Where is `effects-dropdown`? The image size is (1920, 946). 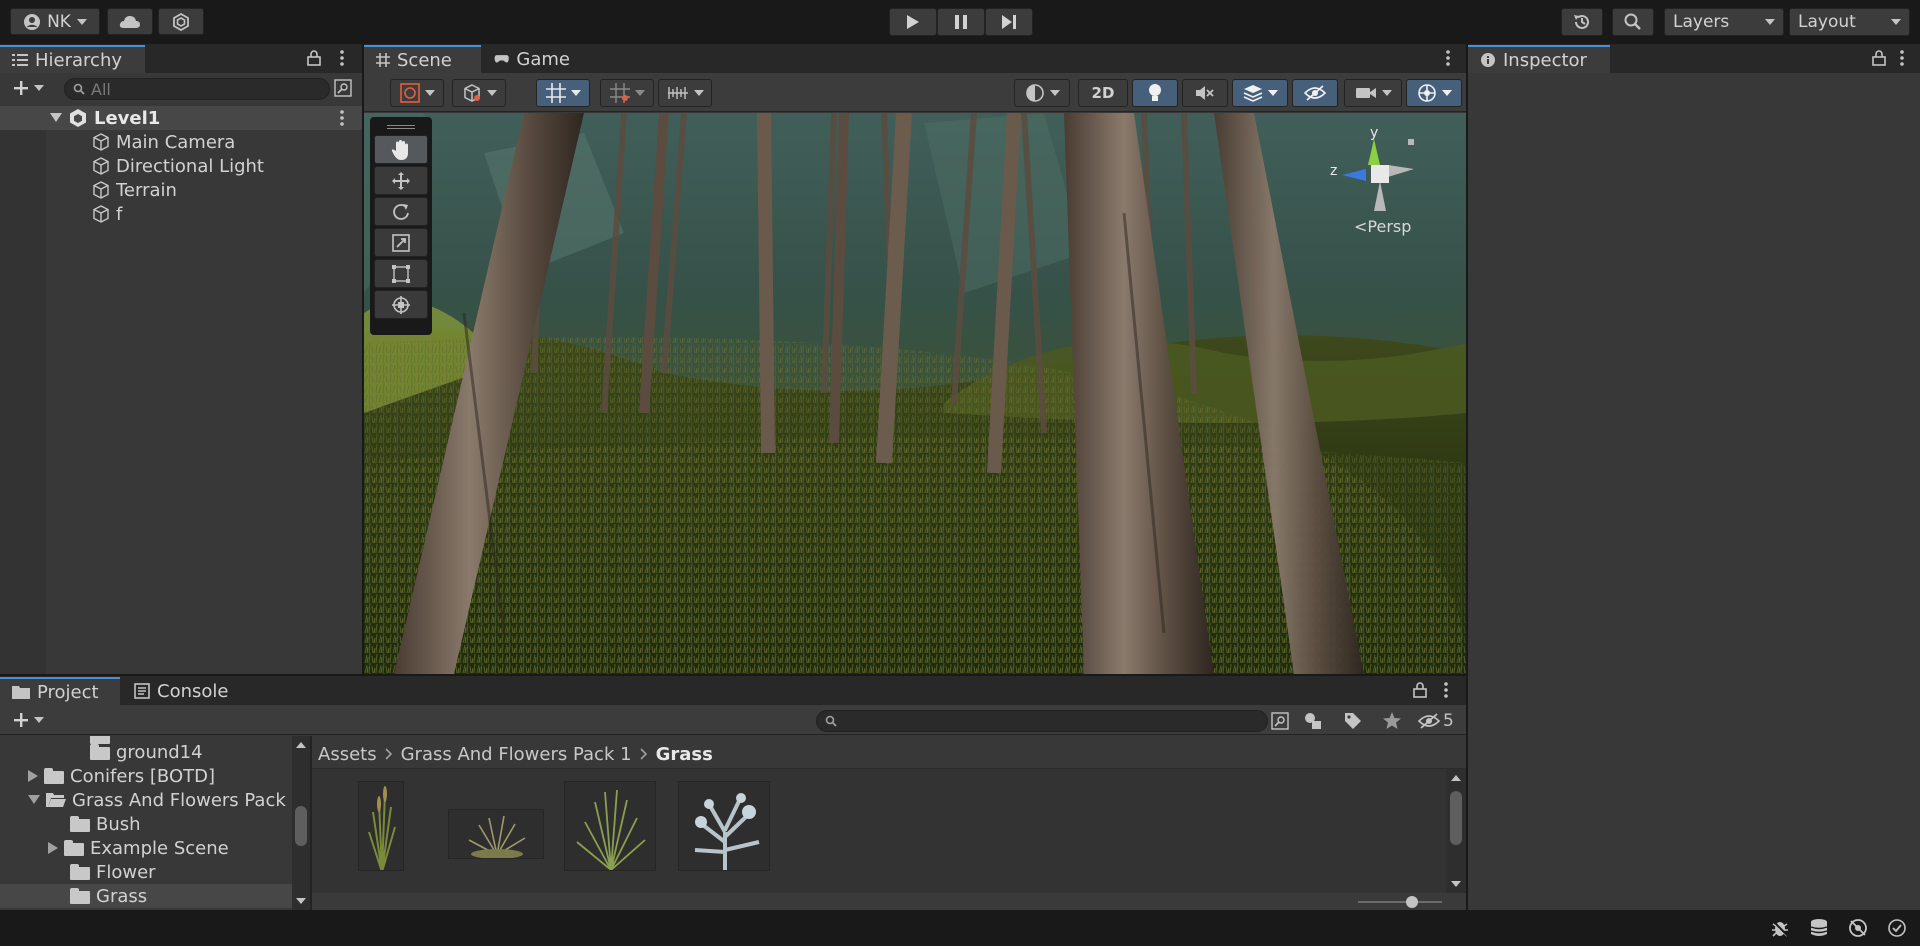
effects-dropdown is located at coordinates (1260, 93).